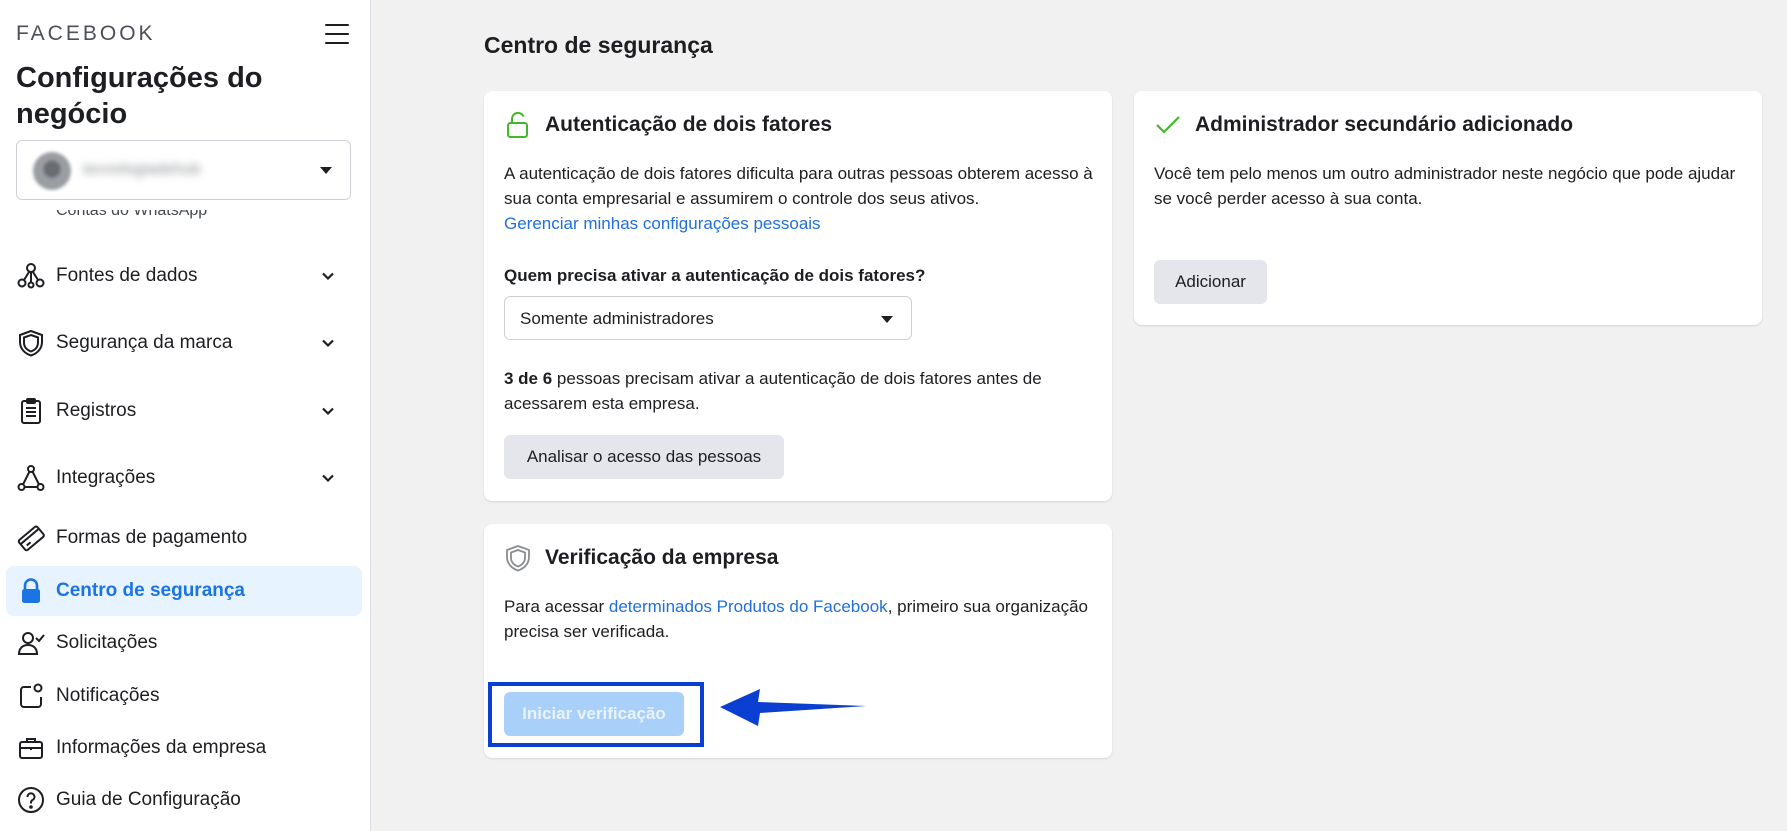 The image size is (1787, 831). What do you see at coordinates (598, 45) in the screenshot?
I see `main-heading: Centro de segurança` at bounding box center [598, 45].